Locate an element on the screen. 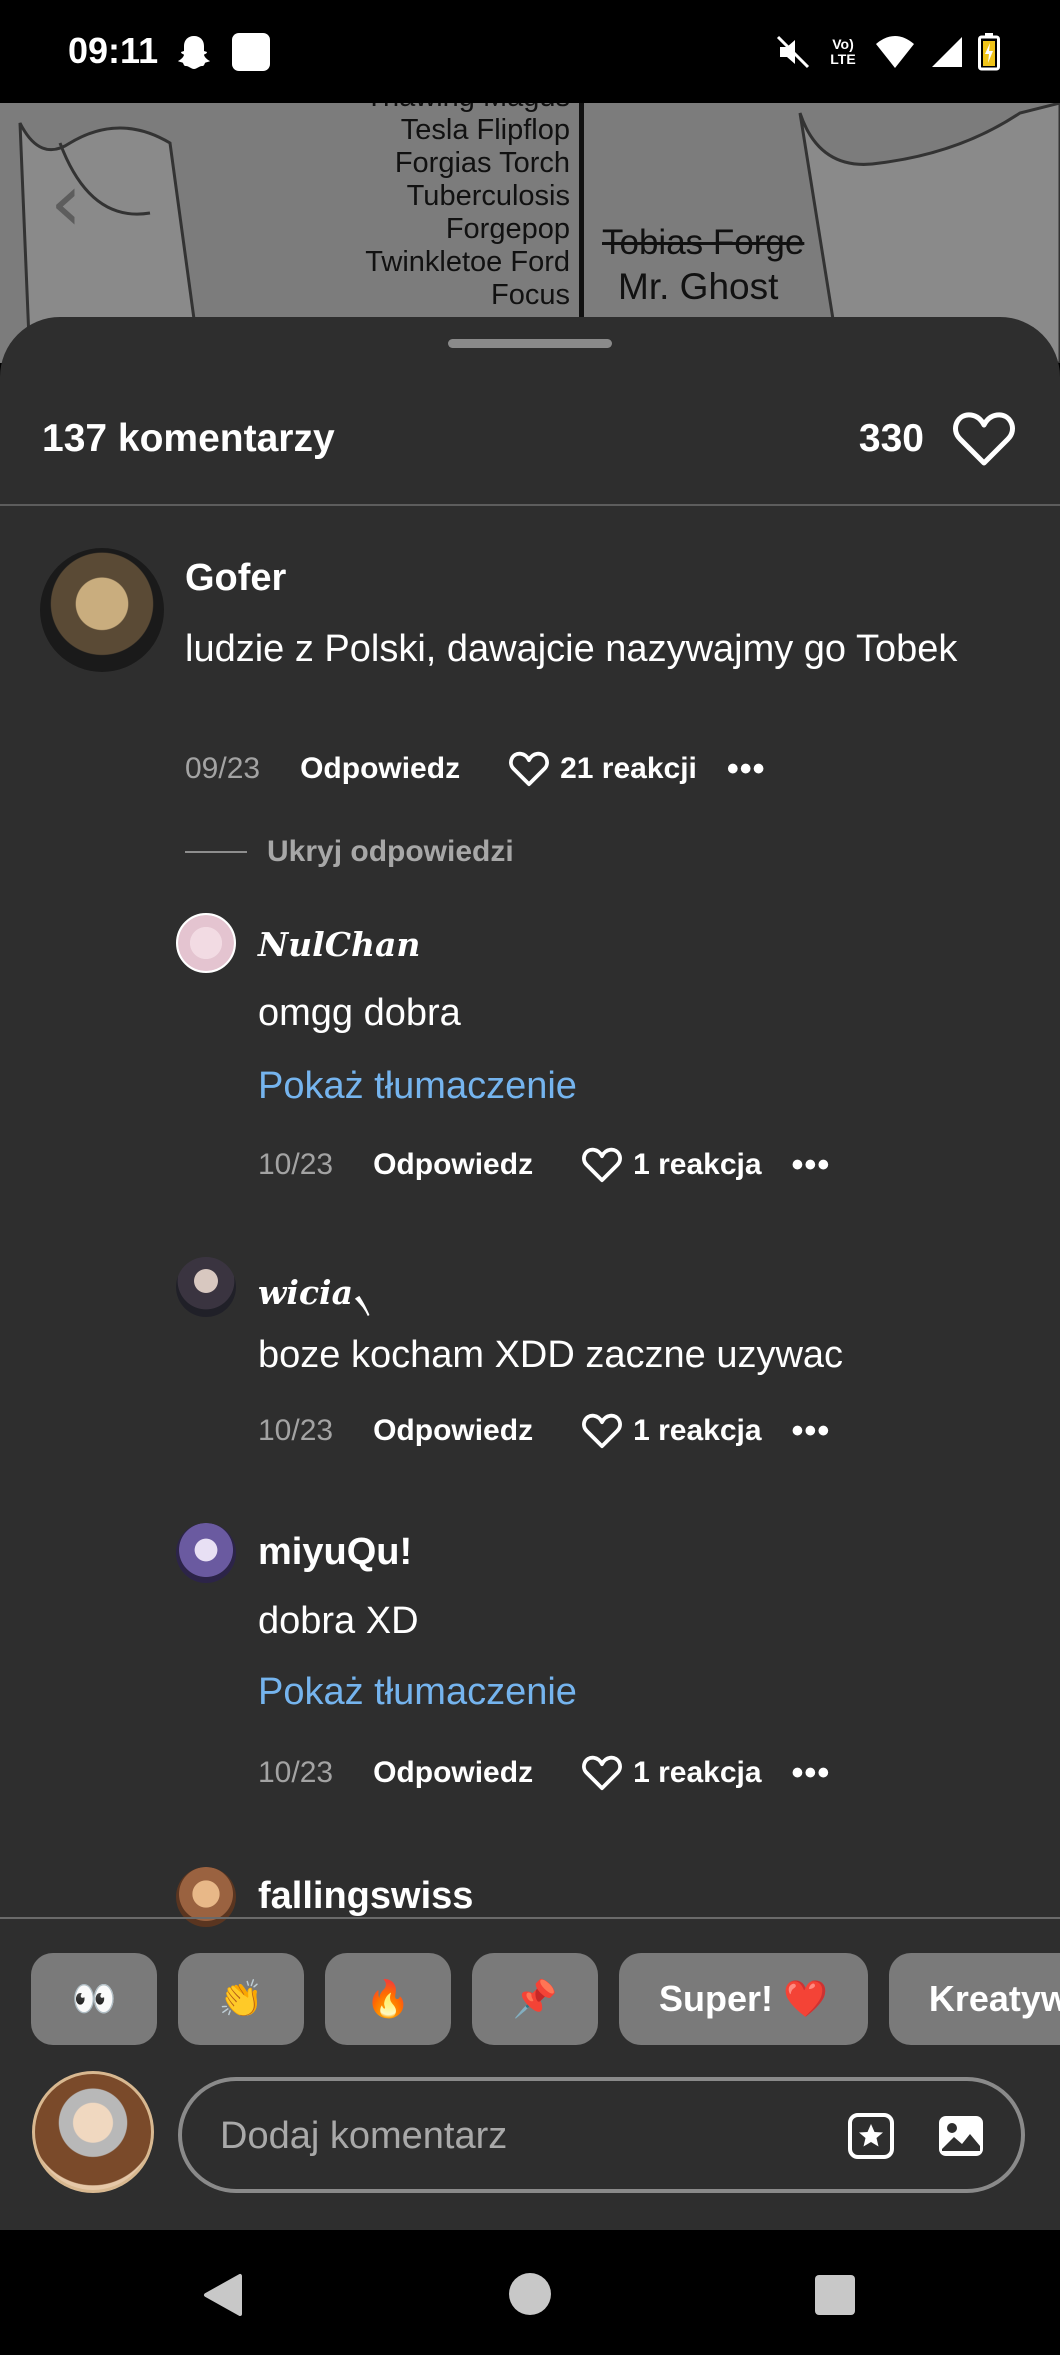 The height and width of the screenshot is (2355, 1060). pin-name: Focus is located at coordinates (530, 295).